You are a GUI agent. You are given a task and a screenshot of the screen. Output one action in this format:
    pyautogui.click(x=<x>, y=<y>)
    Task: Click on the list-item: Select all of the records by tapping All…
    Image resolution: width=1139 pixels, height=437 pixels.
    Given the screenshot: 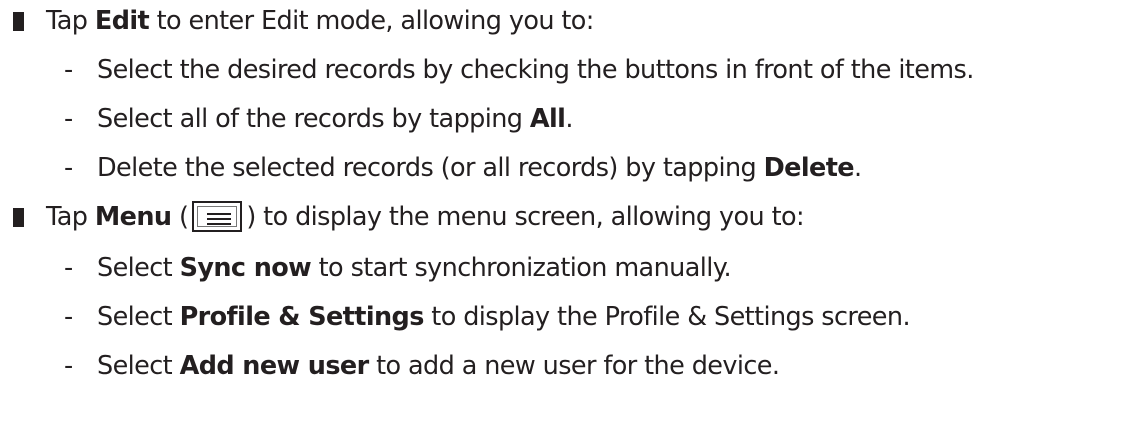 What is the action you would take?
    pyautogui.click(x=335, y=119)
    